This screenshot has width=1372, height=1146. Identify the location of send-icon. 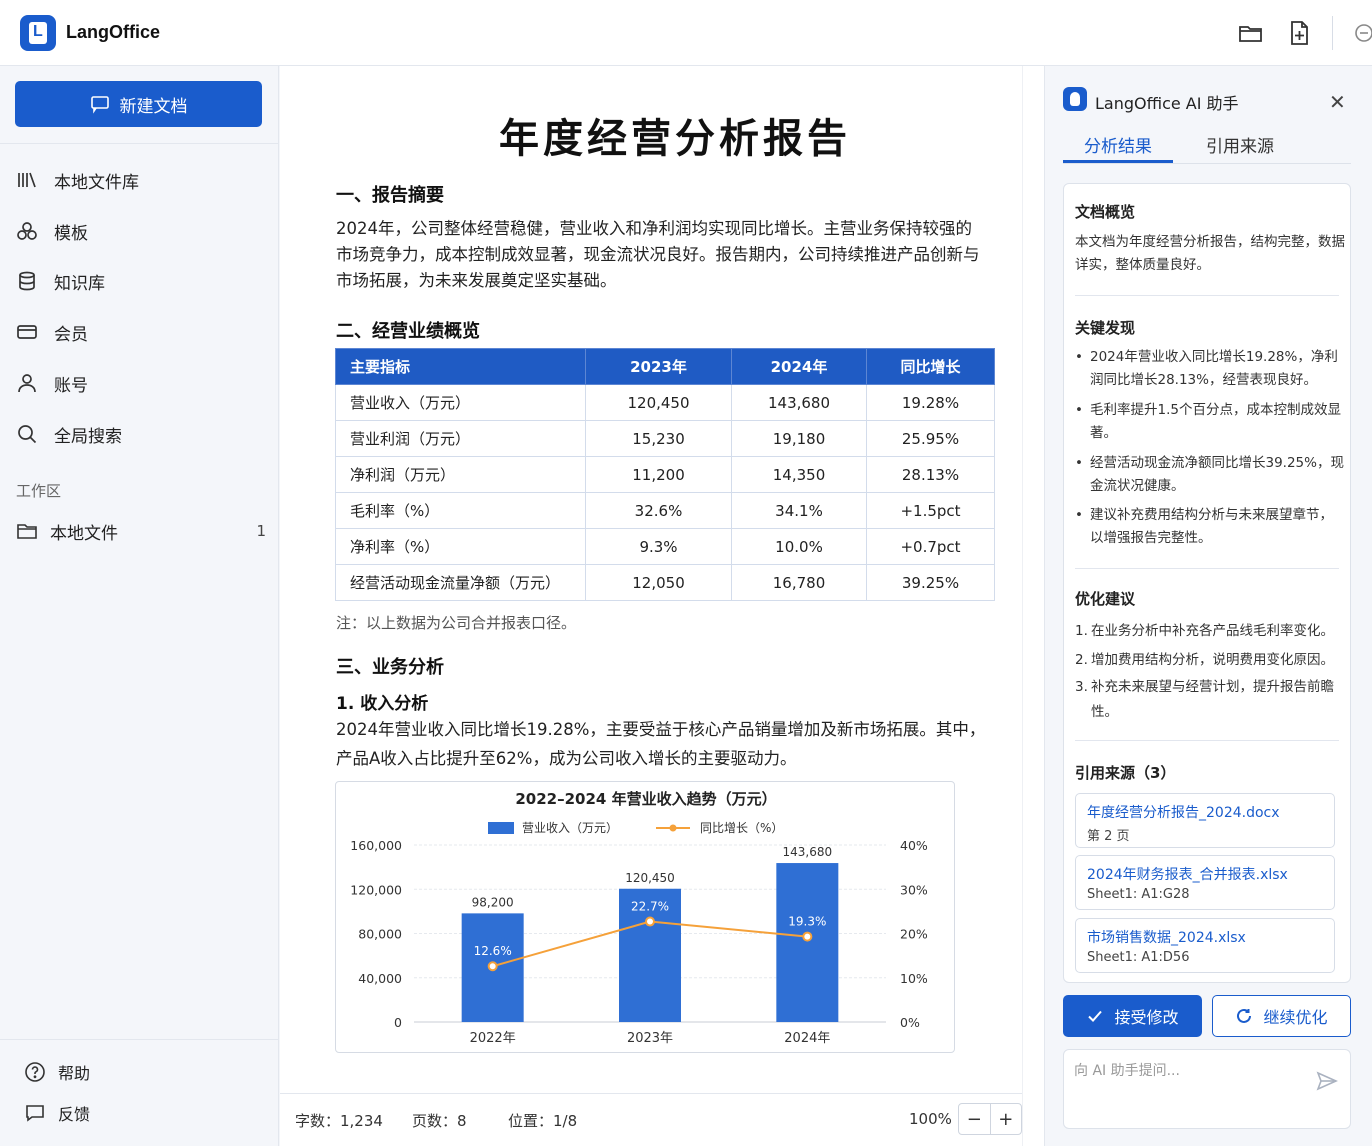
(1327, 1081).